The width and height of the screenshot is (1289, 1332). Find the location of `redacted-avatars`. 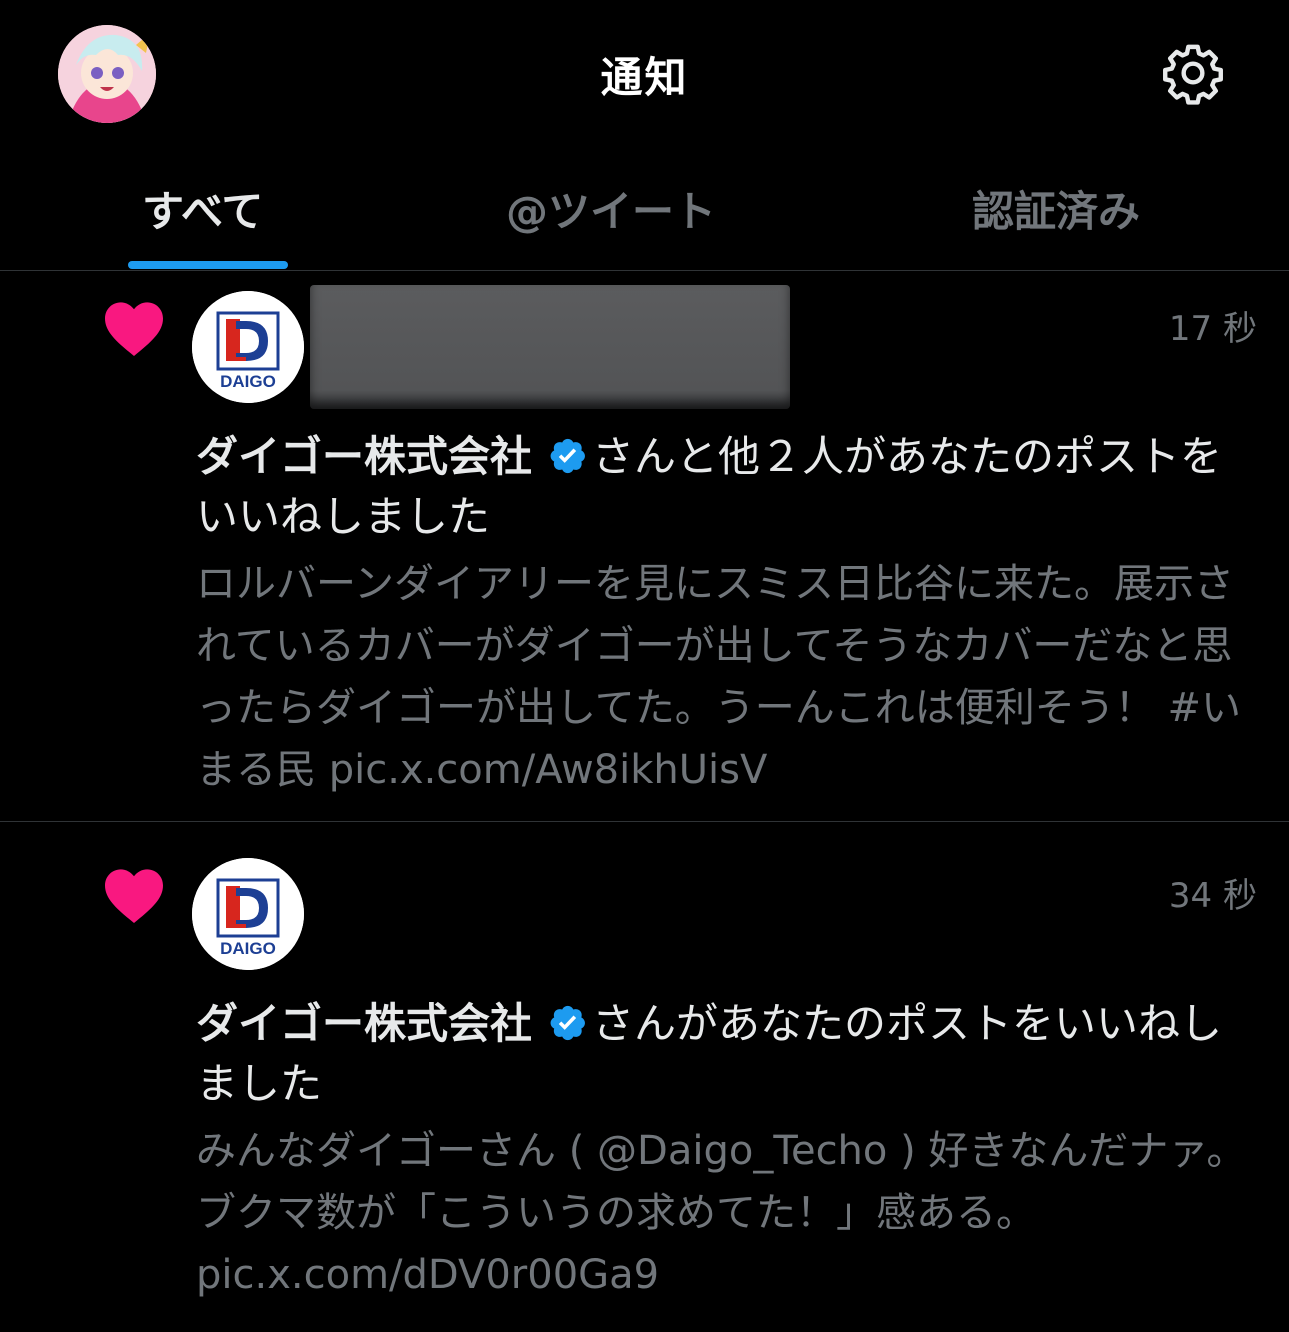

redacted-avatars is located at coordinates (550, 347).